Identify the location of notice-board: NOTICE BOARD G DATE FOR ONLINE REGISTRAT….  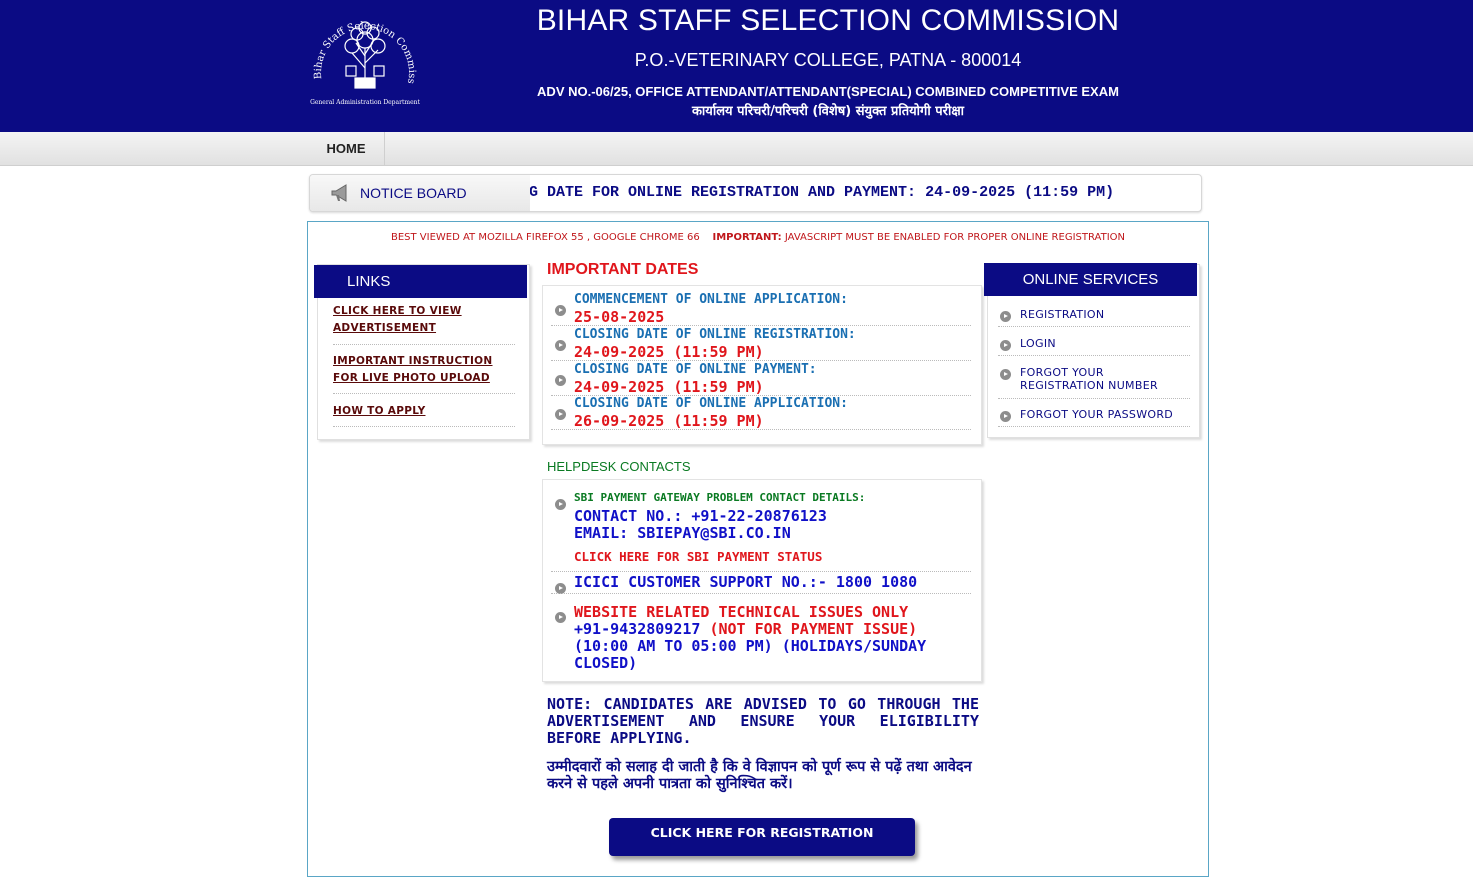
(755, 193).